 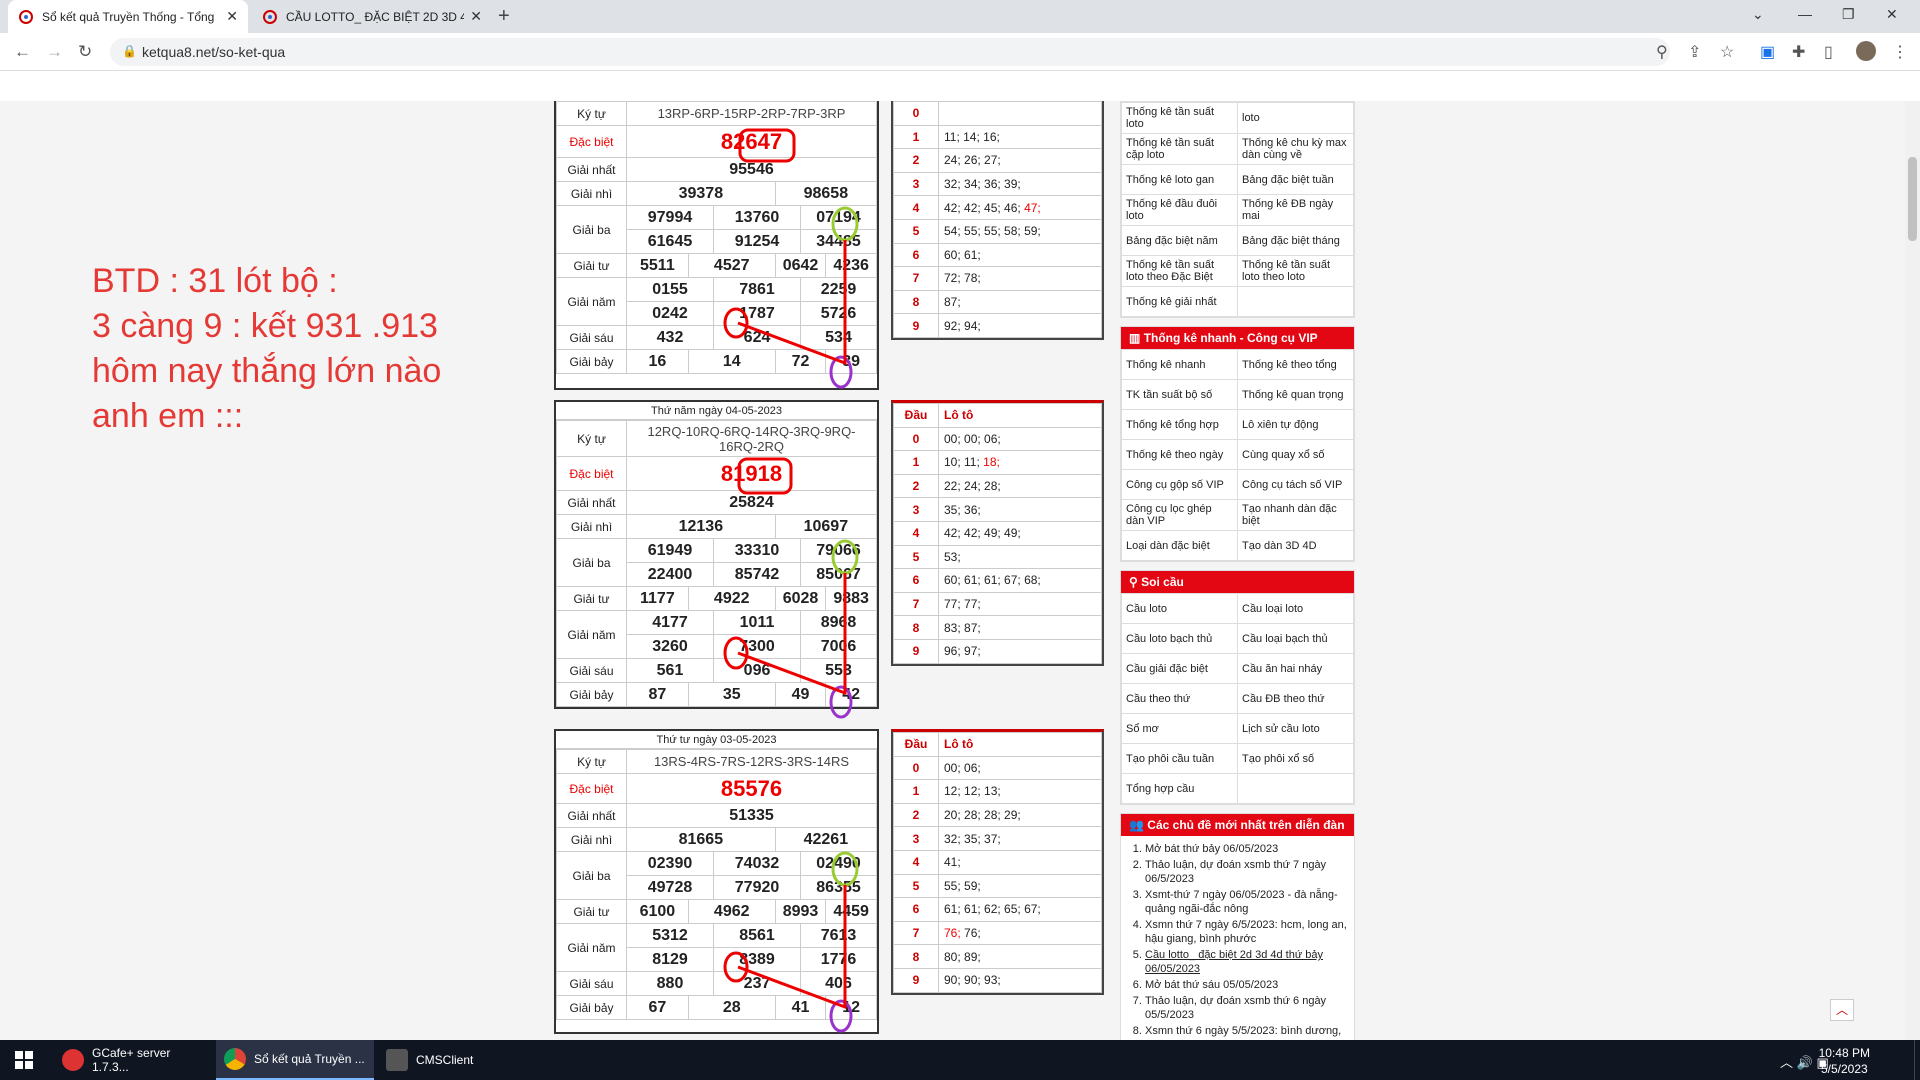 What do you see at coordinates (1900, 52) in the screenshot?
I see `menu-kebab-icon: ⋮` at bounding box center [1900, 52].